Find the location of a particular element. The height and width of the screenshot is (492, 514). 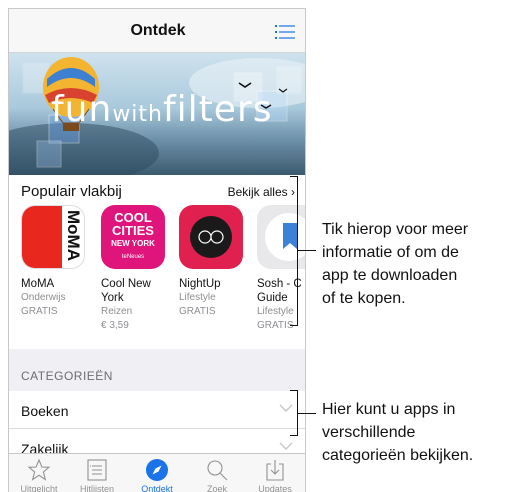

tab-zoek: Zoek is located at coordinates (217, 475).